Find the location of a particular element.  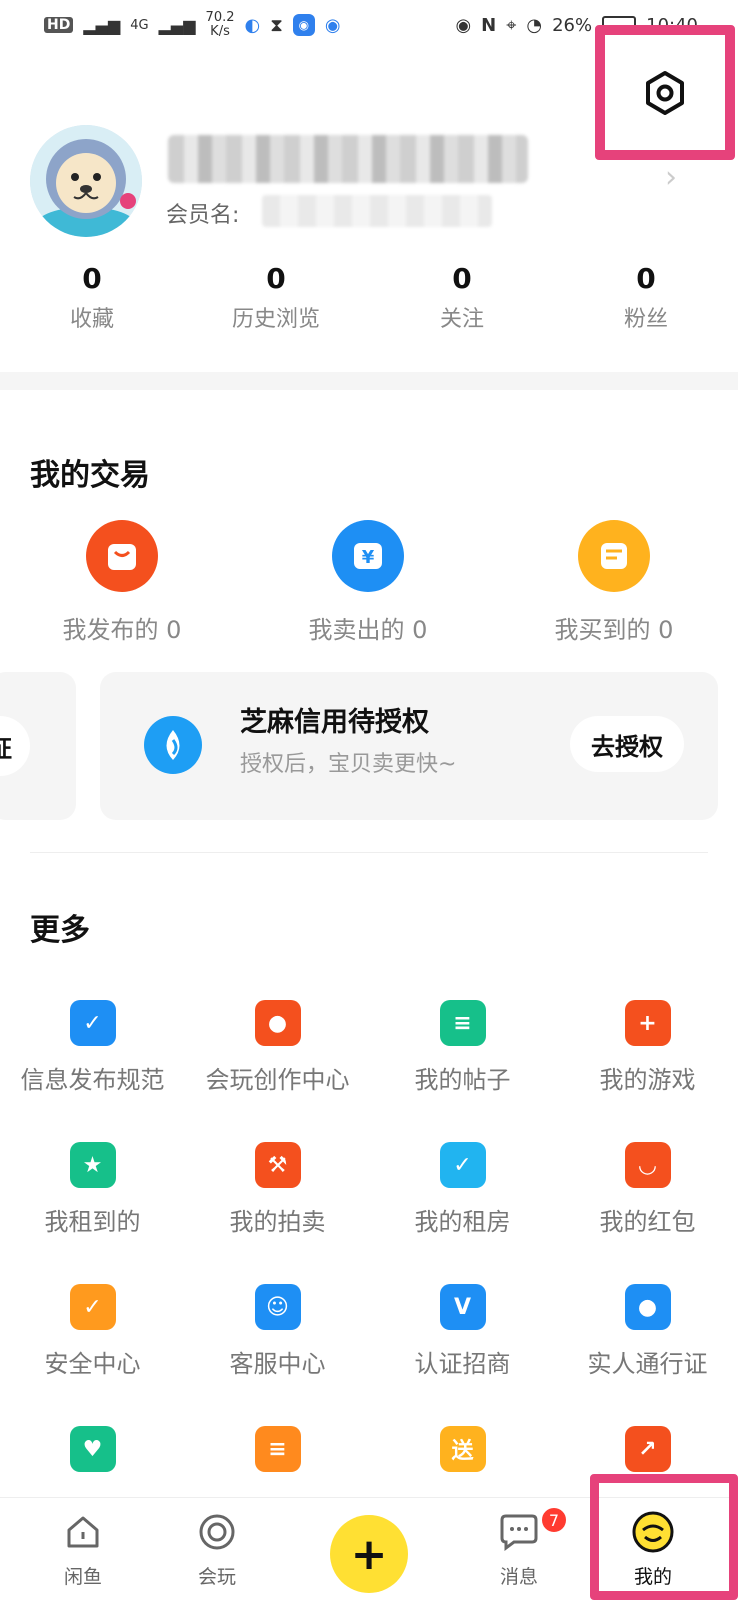

hourglass-icon: ⧗ is located at coordinates (276, 25).